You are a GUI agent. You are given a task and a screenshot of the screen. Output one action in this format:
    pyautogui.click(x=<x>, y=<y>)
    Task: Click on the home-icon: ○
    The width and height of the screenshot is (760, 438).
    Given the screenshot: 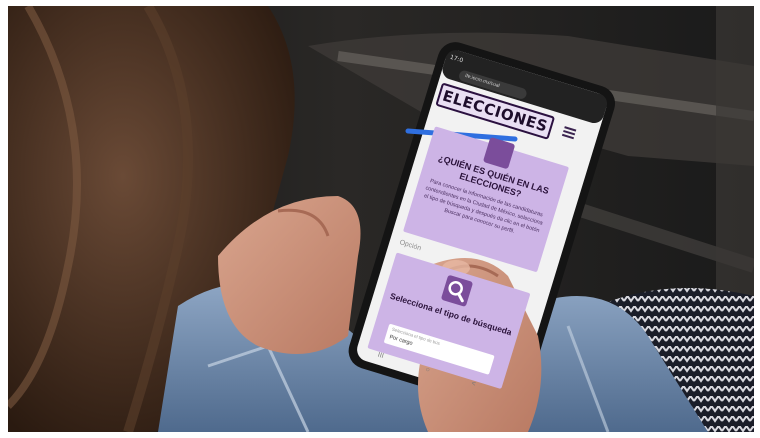 What is the action you would take?
    pyautogui.click(x=427, y=370)
    